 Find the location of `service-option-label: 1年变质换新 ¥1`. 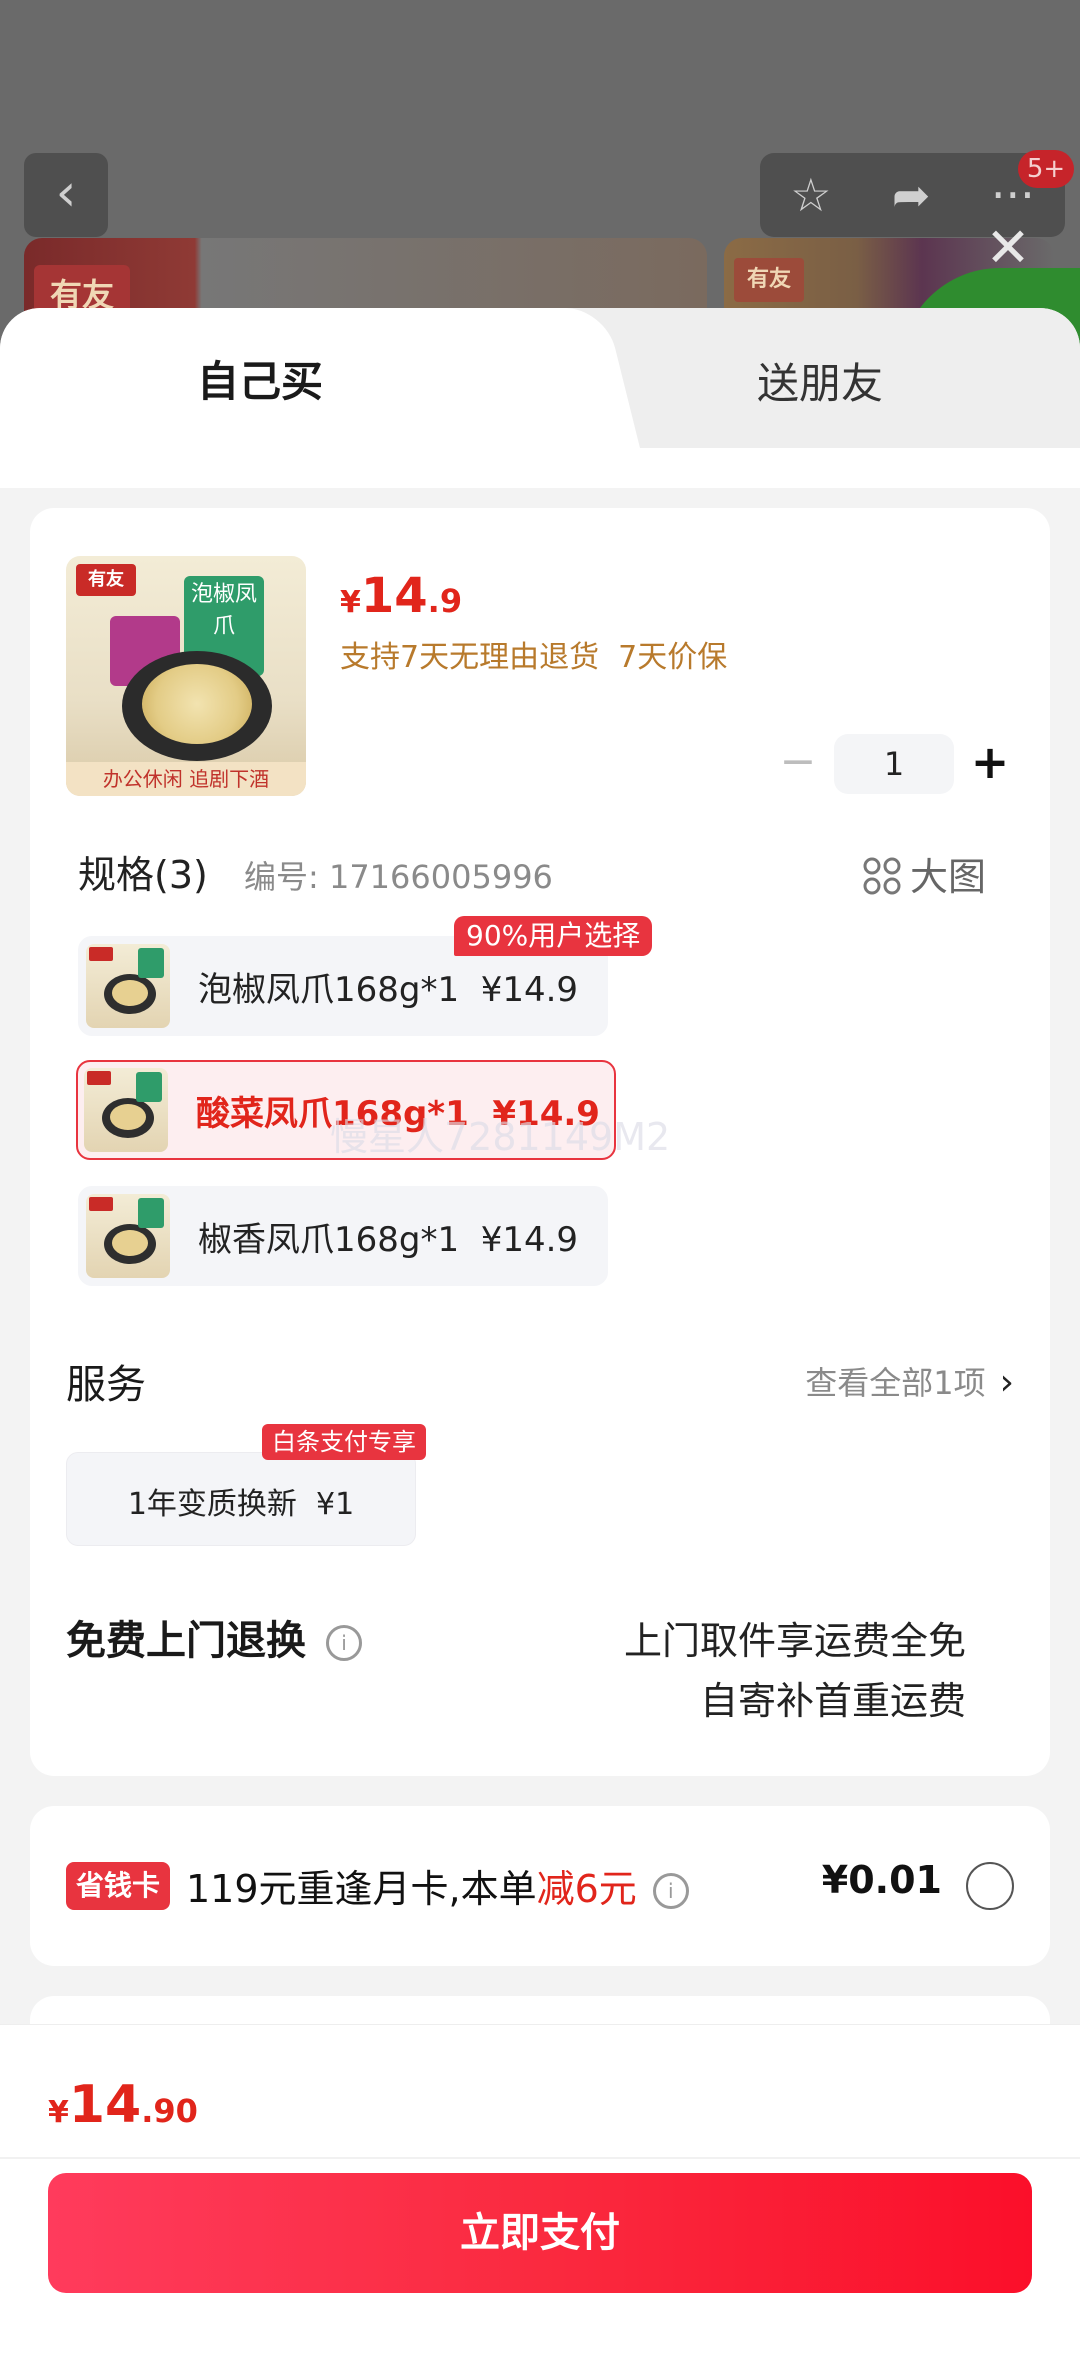

service-option-label: 1年变质换新 ¥1 is located at coordinates (241, 1504).